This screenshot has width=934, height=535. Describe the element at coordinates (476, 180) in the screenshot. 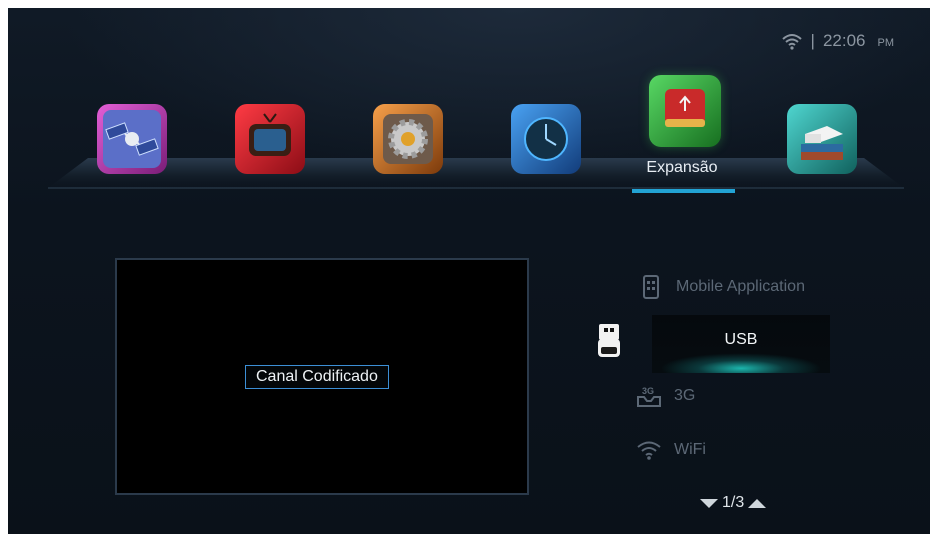

I see `menu-shelf` at that location.